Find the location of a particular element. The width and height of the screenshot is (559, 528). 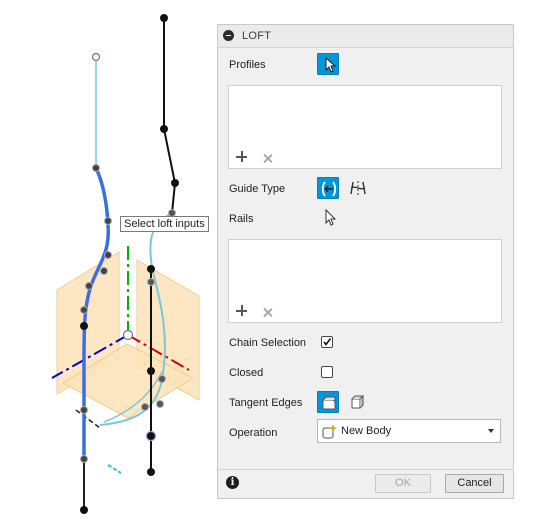

centerline-guide-button is located at coordinates (358, 188).